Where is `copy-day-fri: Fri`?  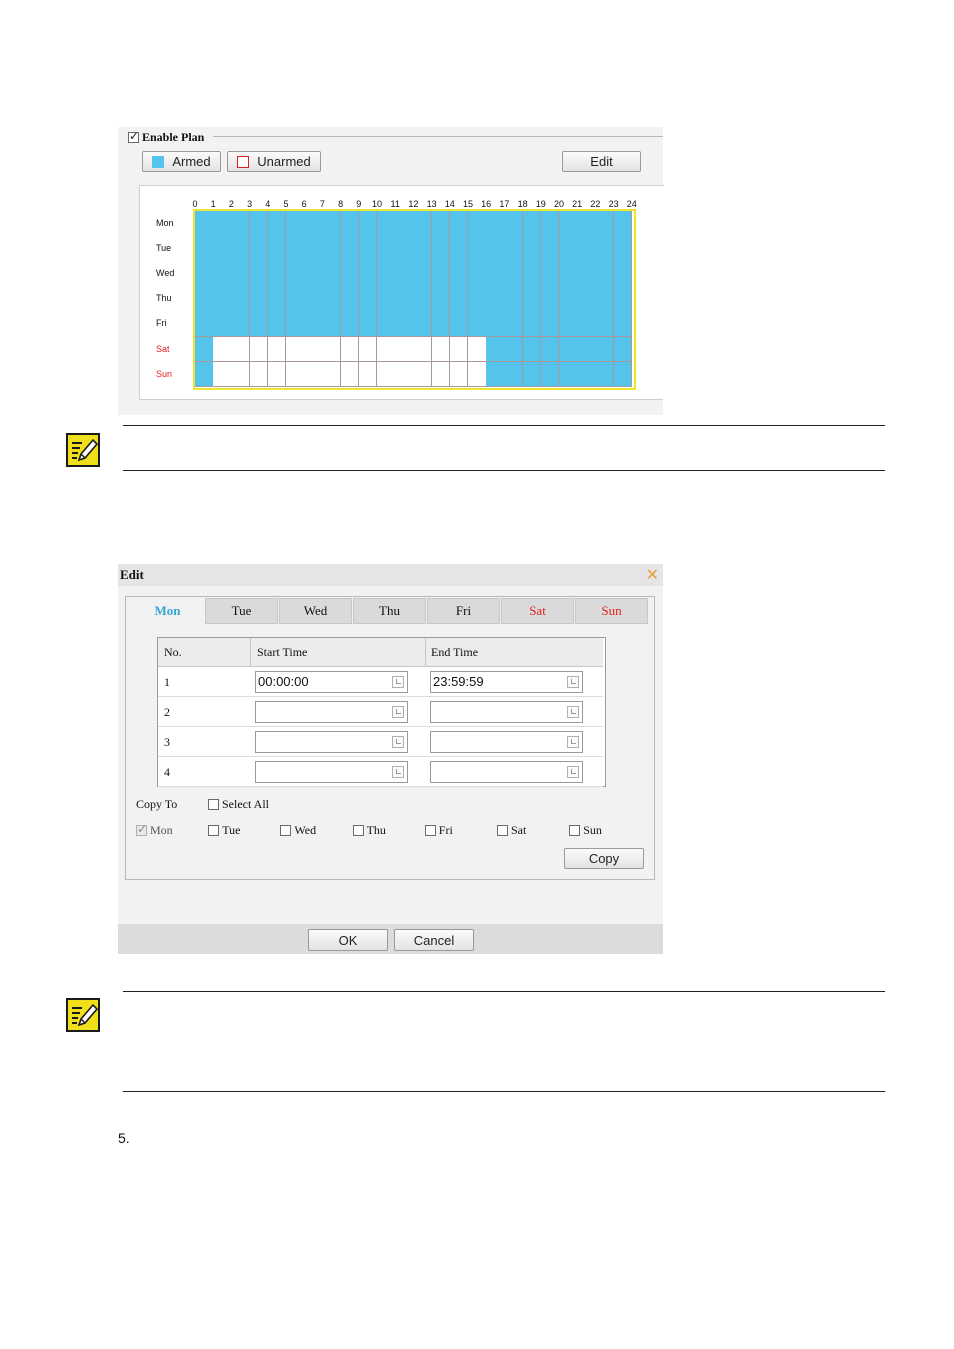
copy-day-fri: Fri is located at coordinates (438, 830).